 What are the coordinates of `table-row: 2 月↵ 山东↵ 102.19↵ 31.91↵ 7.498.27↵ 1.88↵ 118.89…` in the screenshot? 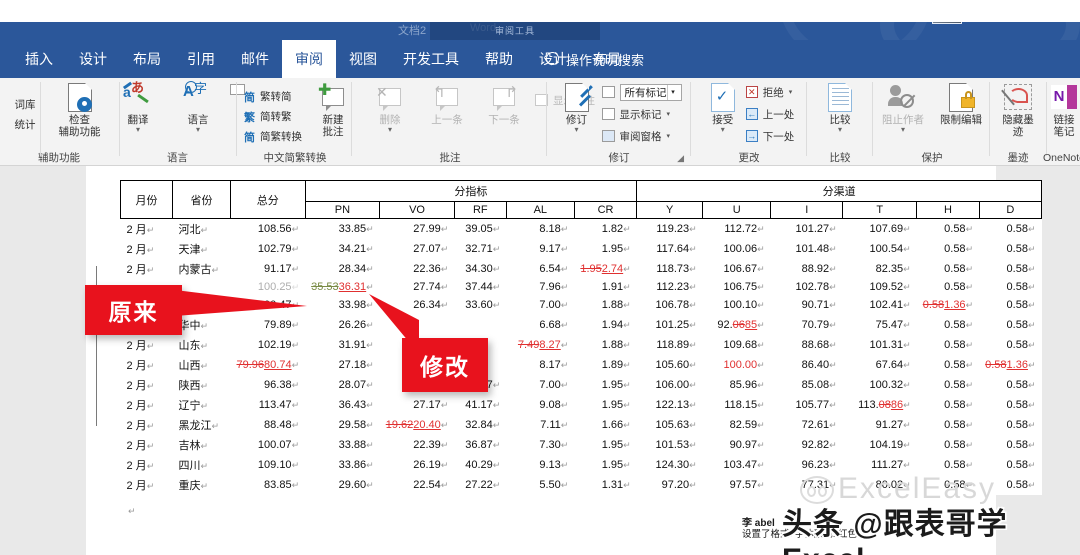 It's located at (581, 345).